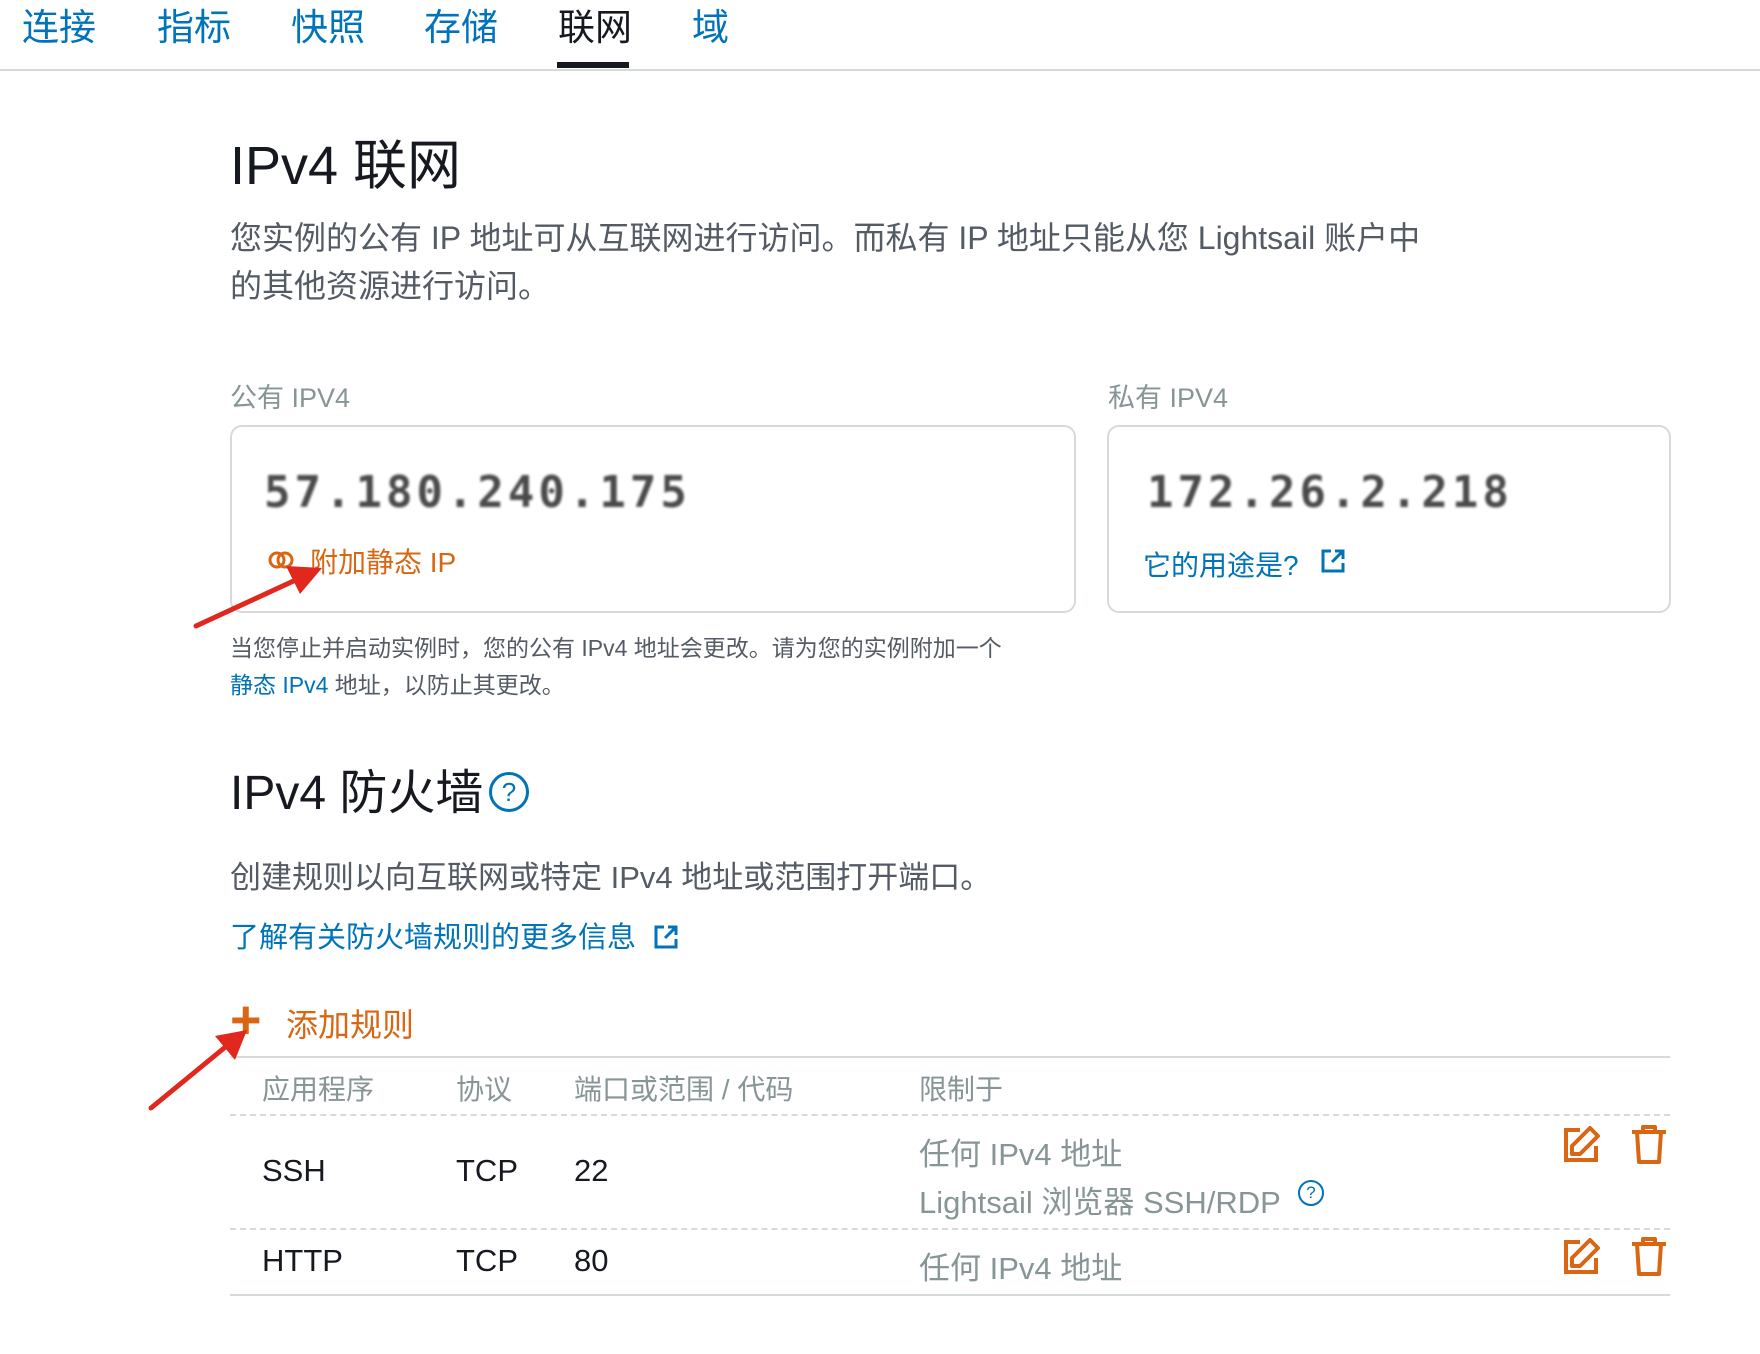 This screenshot has height=1354, width=1760. Describe the element at coordinates (487, 1170) in the screenshot. I see `row-ssh-protocol: TCP` at that location.